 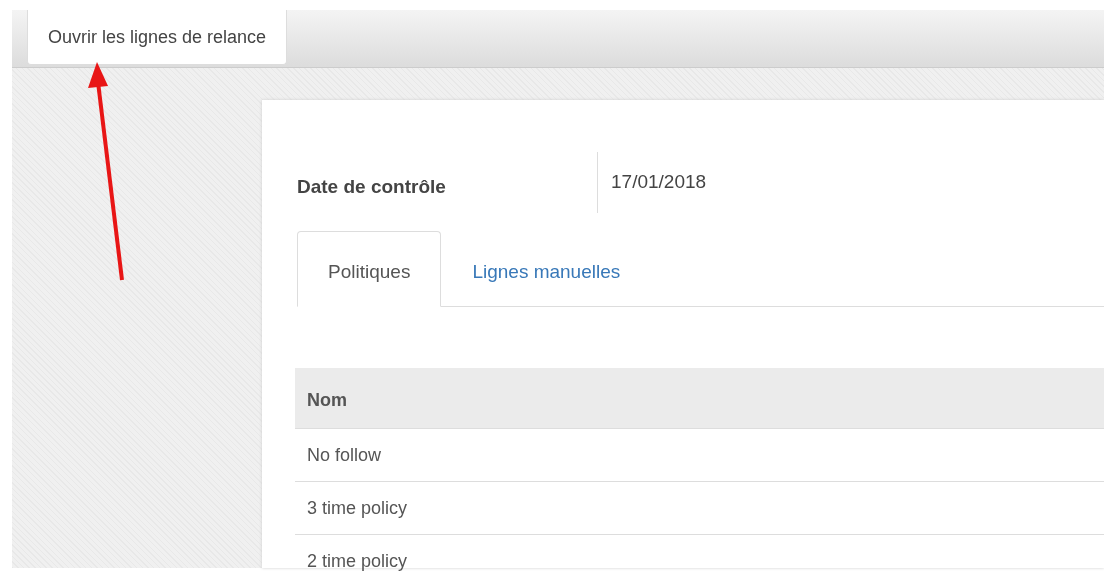 What do you see at coordinates (372, 187) in the screenshot?
I see `field-label: Date de contrôle` at bounding box center [372, 187].